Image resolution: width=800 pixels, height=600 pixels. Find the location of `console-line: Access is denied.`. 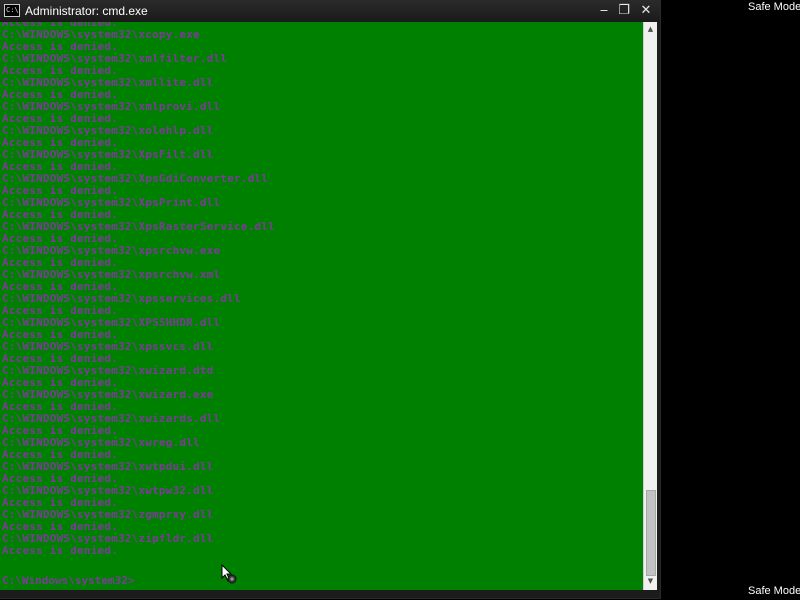

console-line: Access is denied. is located at coordinates (60, 550).